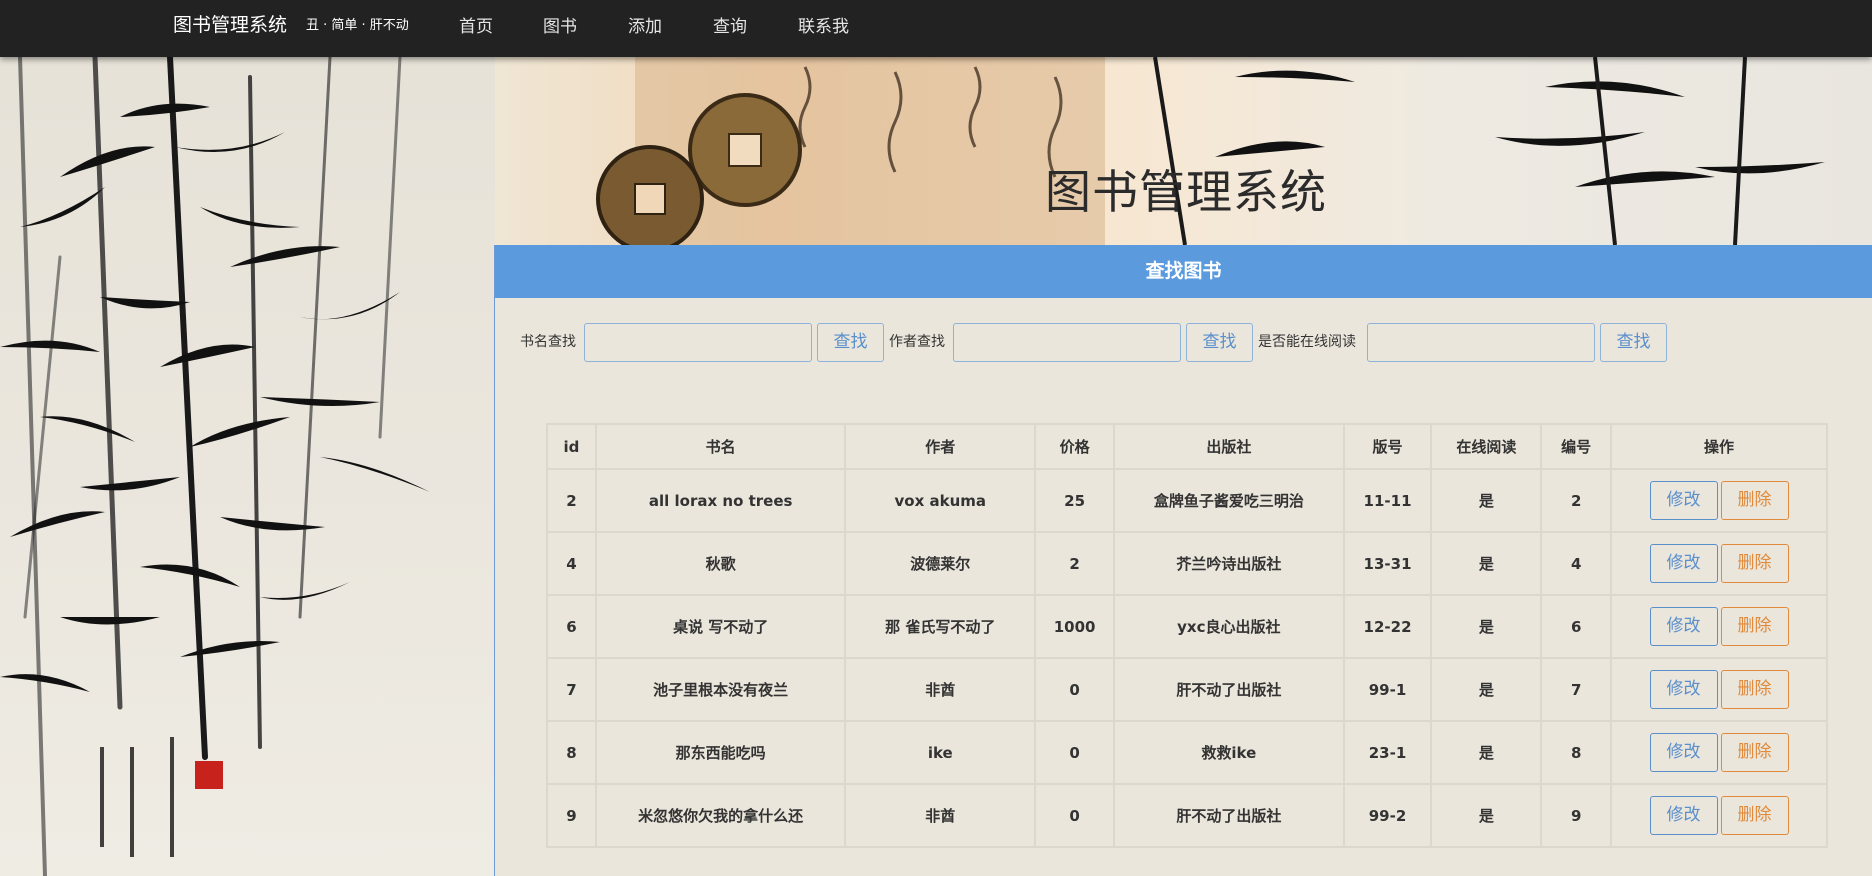 Image resolution: width=1872 pixels, height=876 pixels. Describe the element at coordinates (1576, 626) in the screenshot. I see `cell-number: 6` at that location.